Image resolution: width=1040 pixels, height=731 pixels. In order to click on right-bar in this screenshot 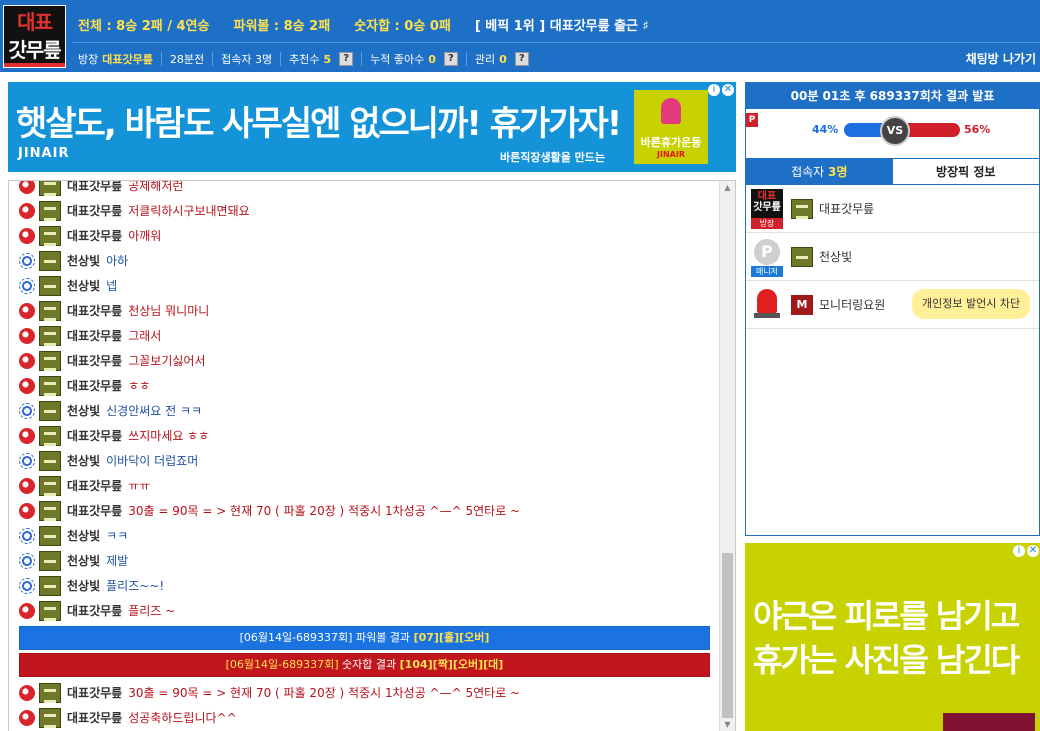, I will do `click(934, 130)`.